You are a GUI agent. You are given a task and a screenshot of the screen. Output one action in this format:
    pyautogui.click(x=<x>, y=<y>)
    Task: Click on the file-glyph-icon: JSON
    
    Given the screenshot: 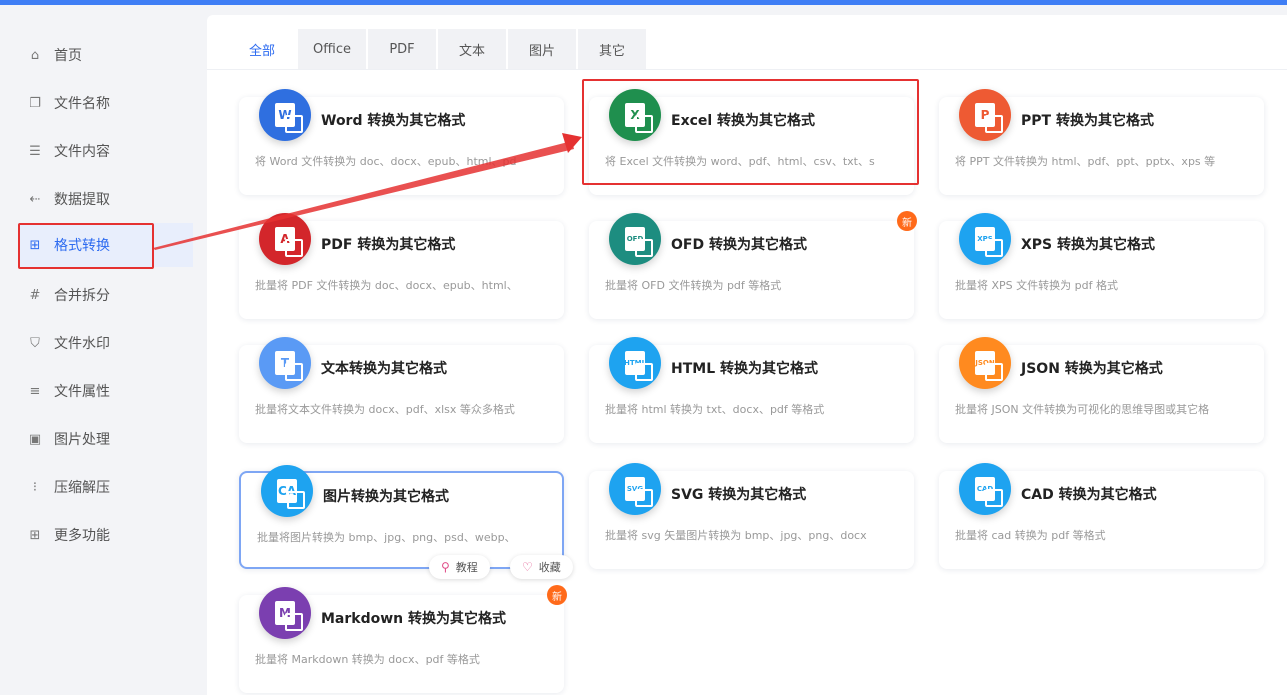 What is the action you would take?
    pyautogui.click(x=989, y=366)
    